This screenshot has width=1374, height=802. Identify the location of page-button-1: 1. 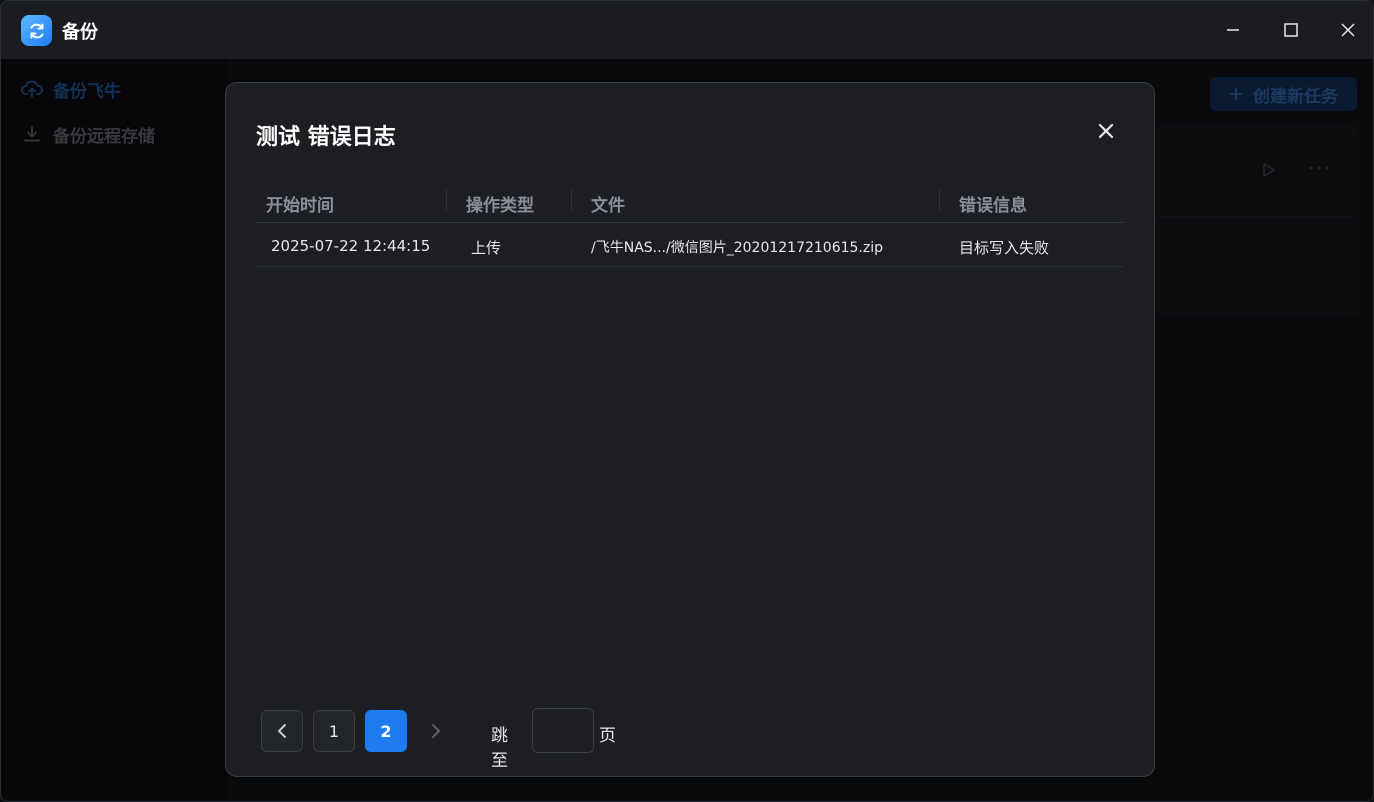
(334, 731).